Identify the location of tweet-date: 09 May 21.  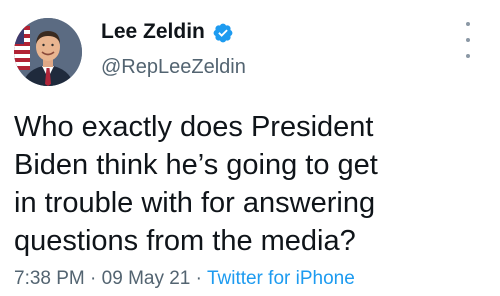
(146, 278).